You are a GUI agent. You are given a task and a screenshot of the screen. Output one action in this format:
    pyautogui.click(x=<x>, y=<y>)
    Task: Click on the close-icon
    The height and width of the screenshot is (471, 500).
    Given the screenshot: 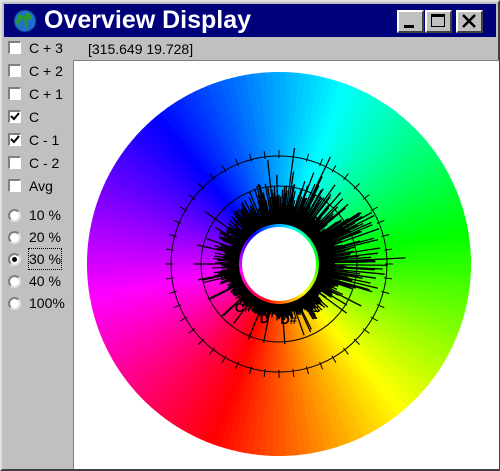 What is the action you would take?
    pyautogui.click(x=469, y=21)
    